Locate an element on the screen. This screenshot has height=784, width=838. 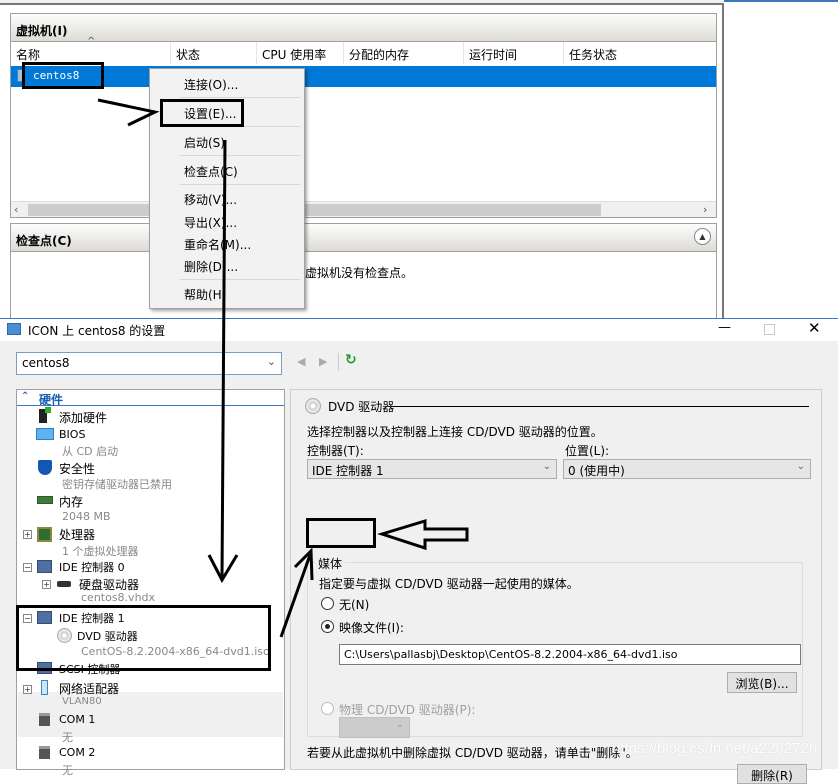
arrow-to-none is located at coordinates (422, 534).